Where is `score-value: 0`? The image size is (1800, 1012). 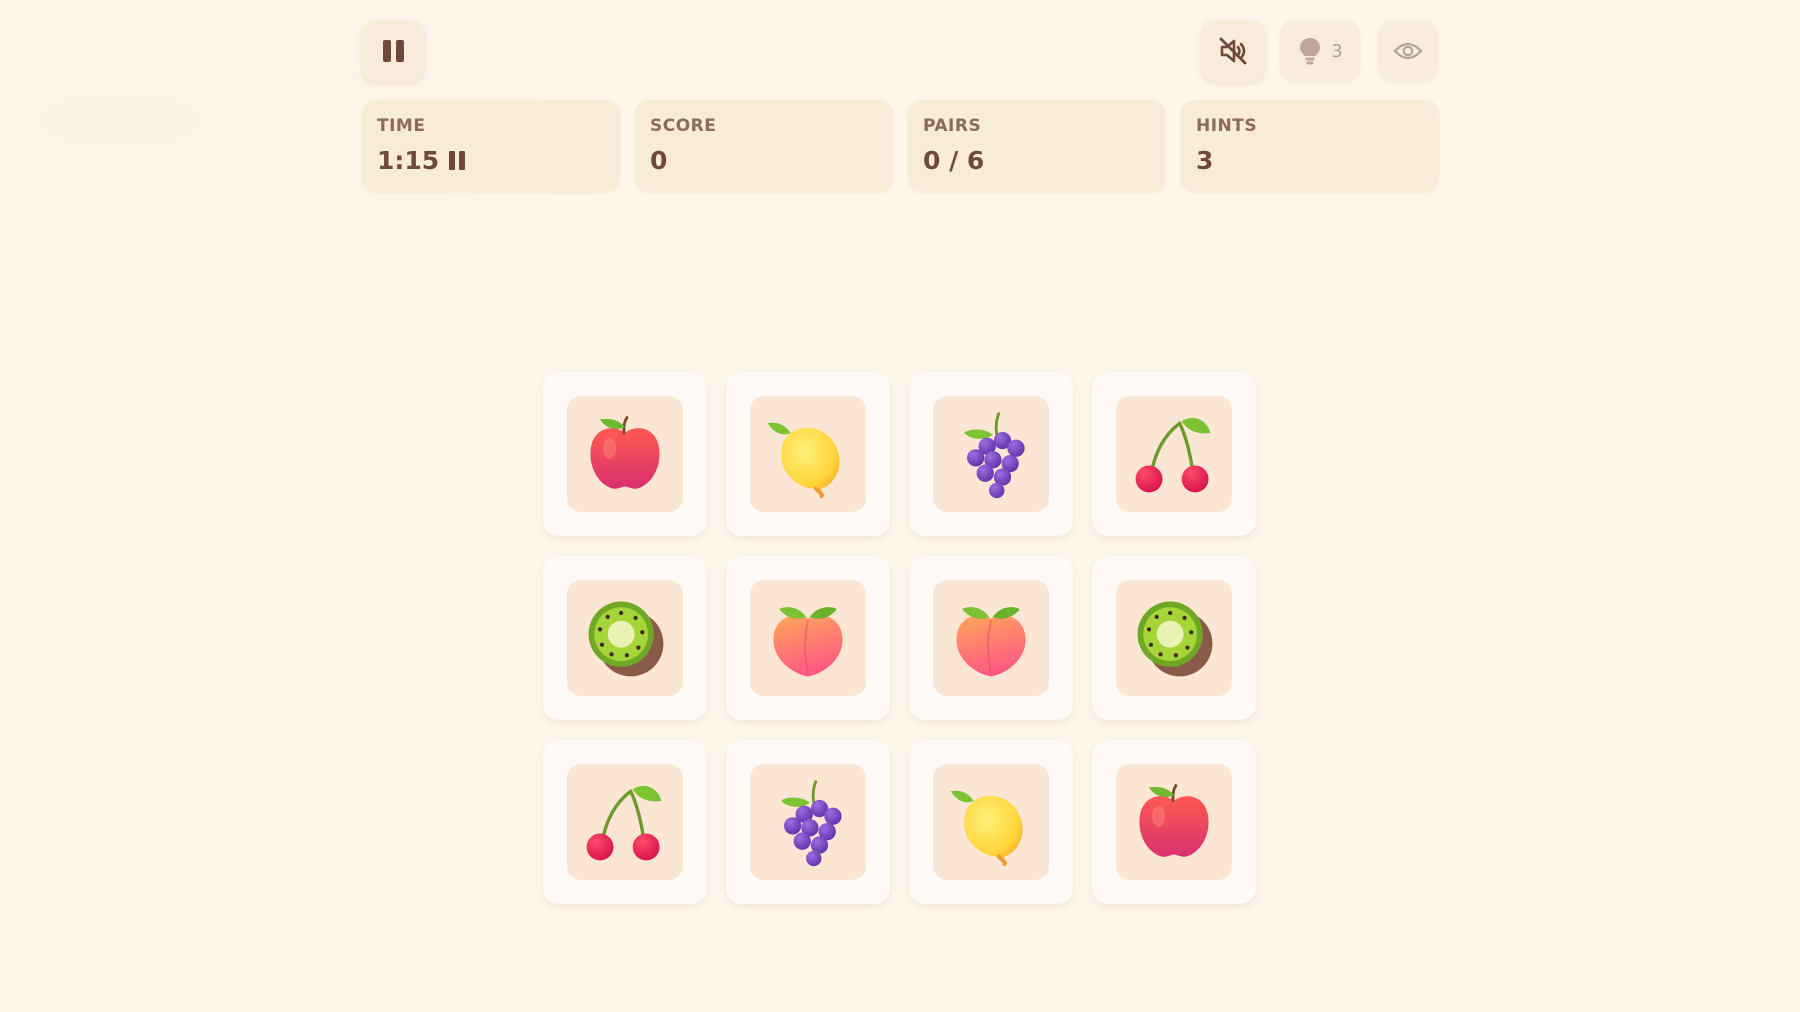
score-value: 0 is located at coordinates (659, 160).